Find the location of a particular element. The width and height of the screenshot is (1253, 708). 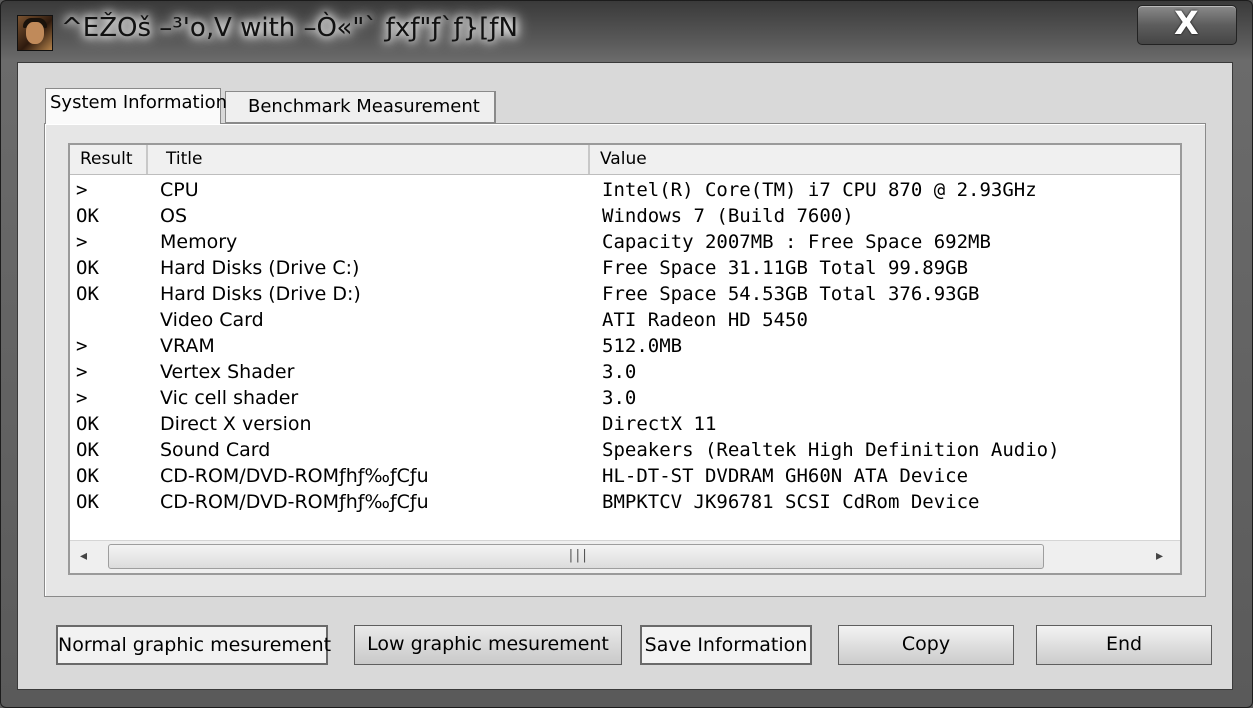

list-header: Result Title Value is located at coordinates (625, 160).